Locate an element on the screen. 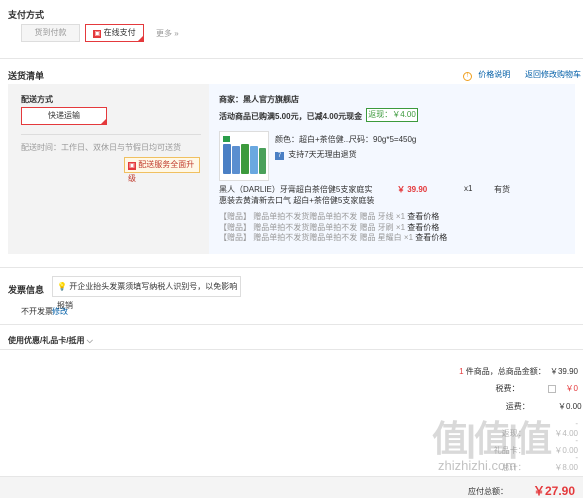 The height and width of the screenshot is (498, 583). promo-badge: 返现：￥4.00 is located at coordinates (392, 115).